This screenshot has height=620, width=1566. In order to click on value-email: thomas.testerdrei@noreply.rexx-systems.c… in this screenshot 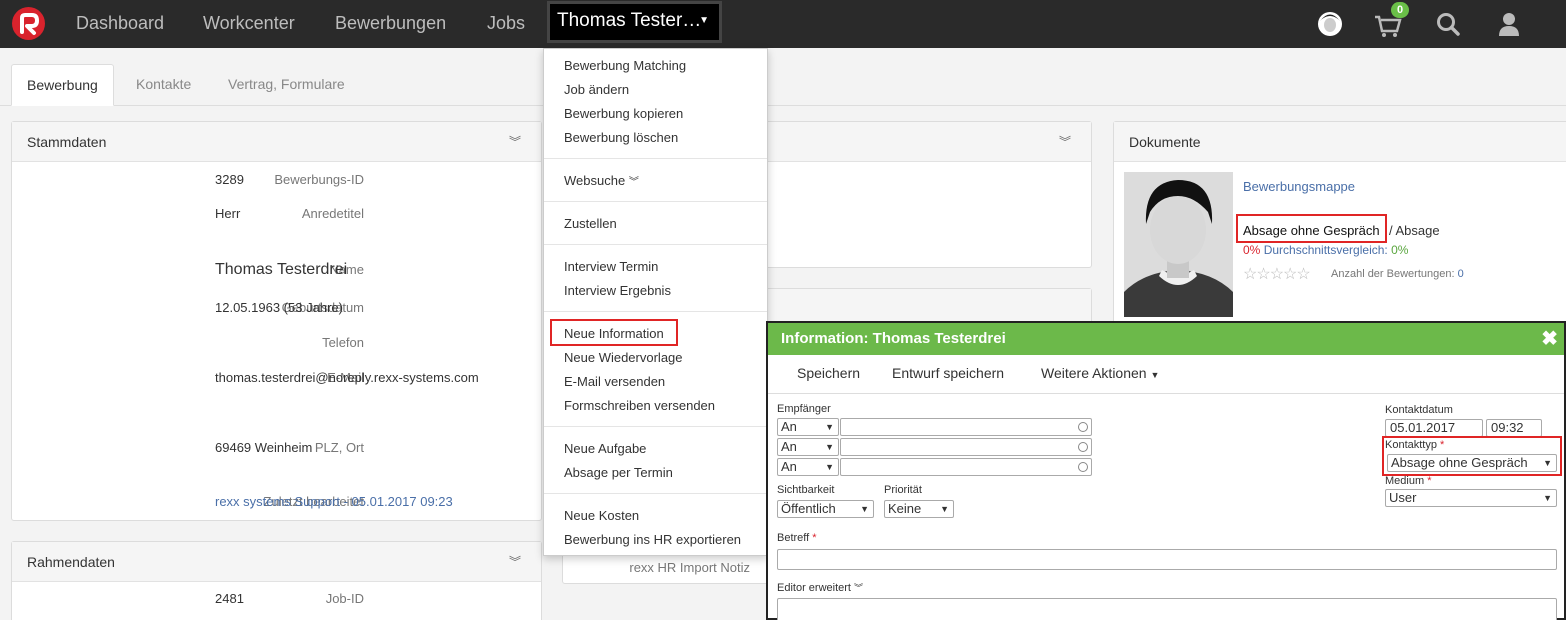, I will do `click(347, 377)`.